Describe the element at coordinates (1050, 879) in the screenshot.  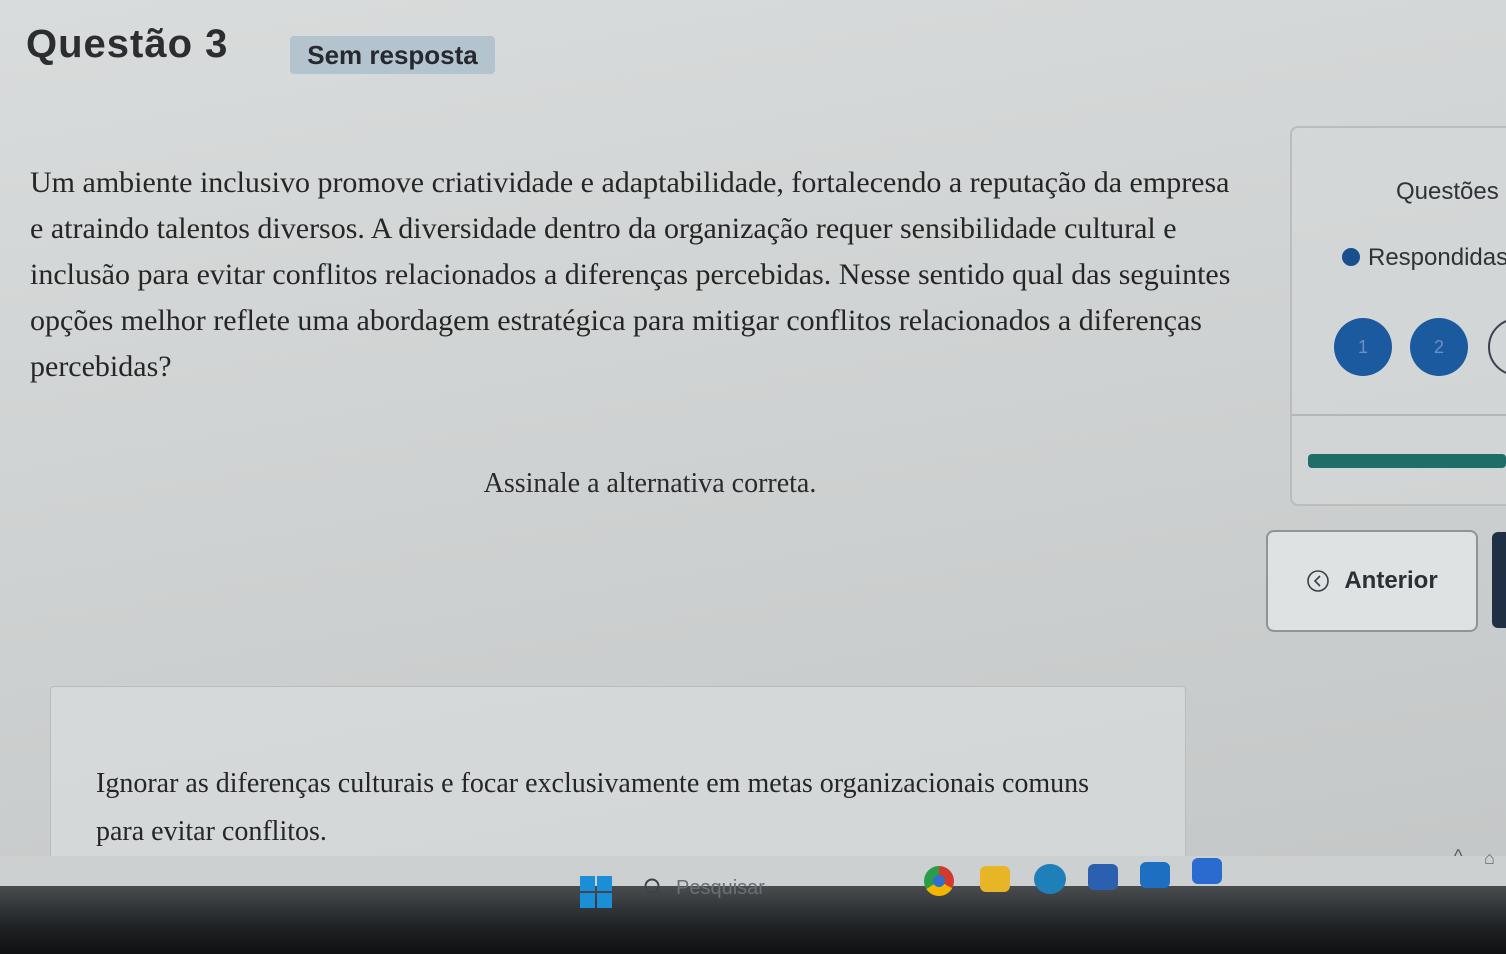
I see `edge-icon` at that location.